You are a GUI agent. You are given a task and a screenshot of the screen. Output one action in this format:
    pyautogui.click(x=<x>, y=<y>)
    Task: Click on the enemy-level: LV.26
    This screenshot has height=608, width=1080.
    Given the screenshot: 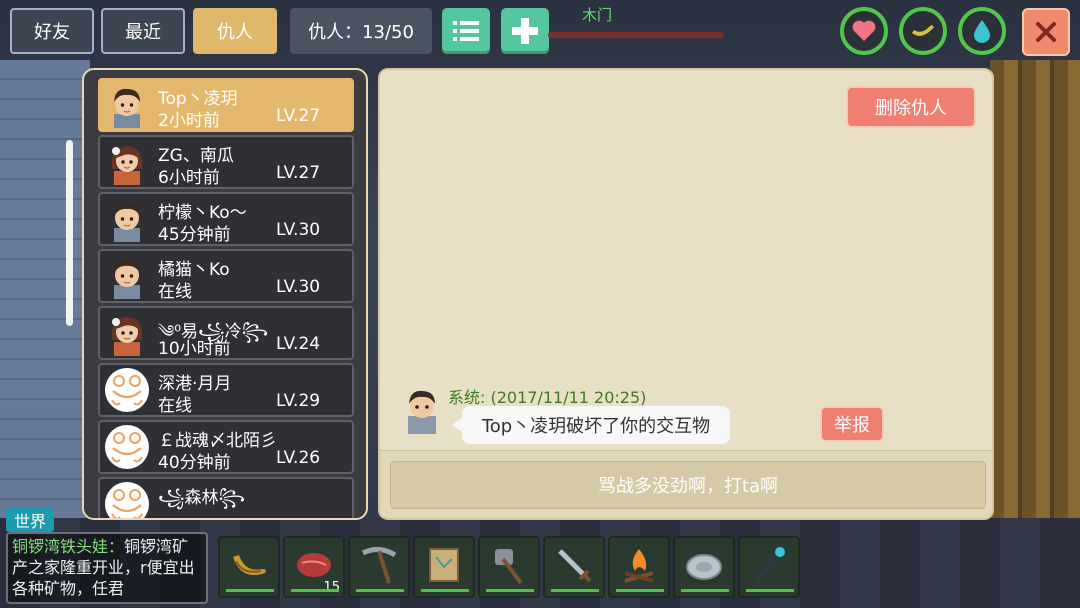 What is the action you would take?
    pyautogui.click(x=298, y=458)
    